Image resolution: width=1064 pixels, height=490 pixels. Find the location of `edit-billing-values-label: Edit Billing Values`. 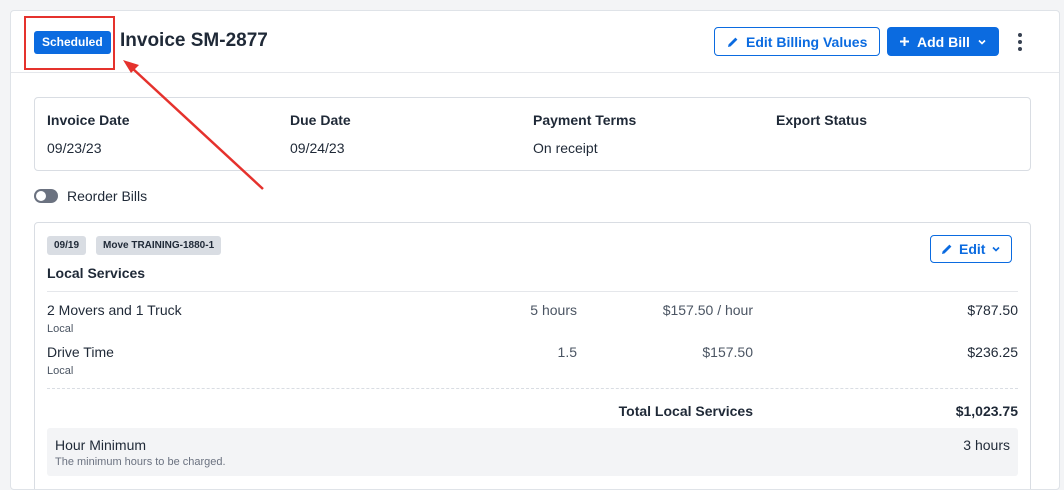

edit-billing-values-label: Edit Billing Values is located at coordinates (807, 41).